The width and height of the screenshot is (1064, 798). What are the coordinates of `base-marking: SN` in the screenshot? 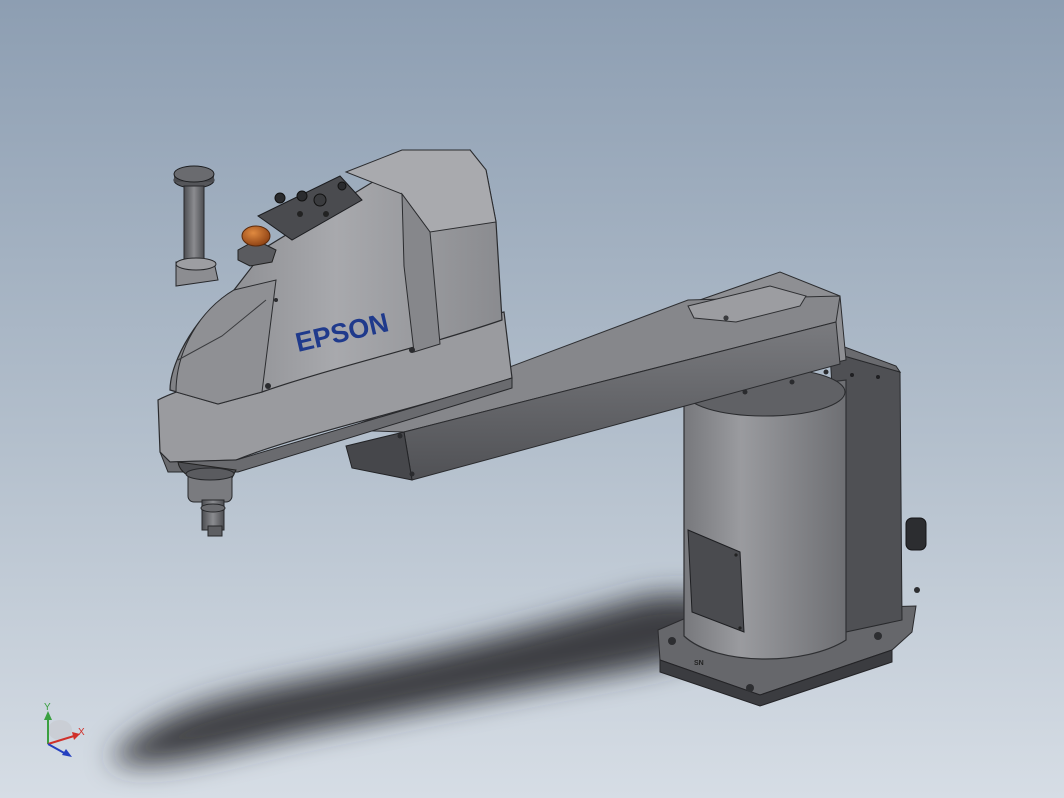 It's located at (699, 663).